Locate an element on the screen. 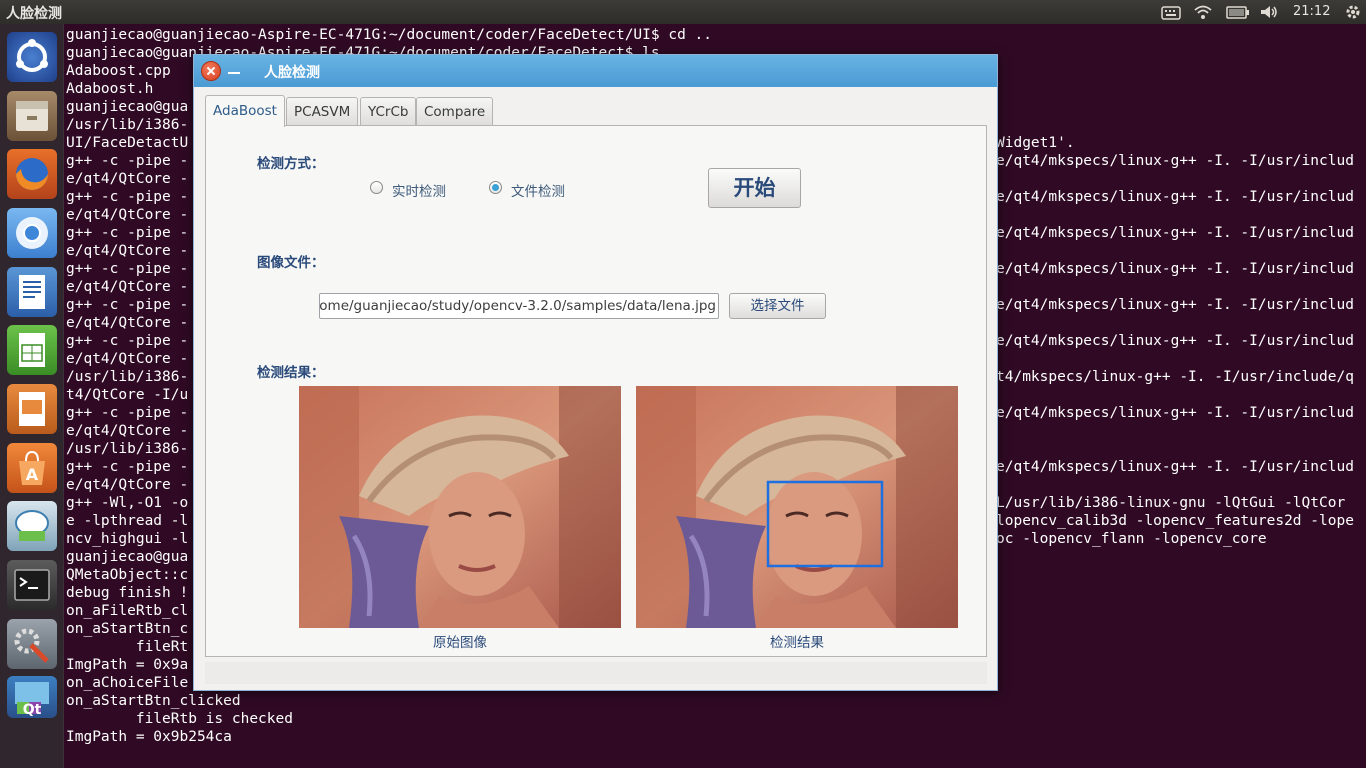  software-center-icon: A is located at coordinates (32, 468).